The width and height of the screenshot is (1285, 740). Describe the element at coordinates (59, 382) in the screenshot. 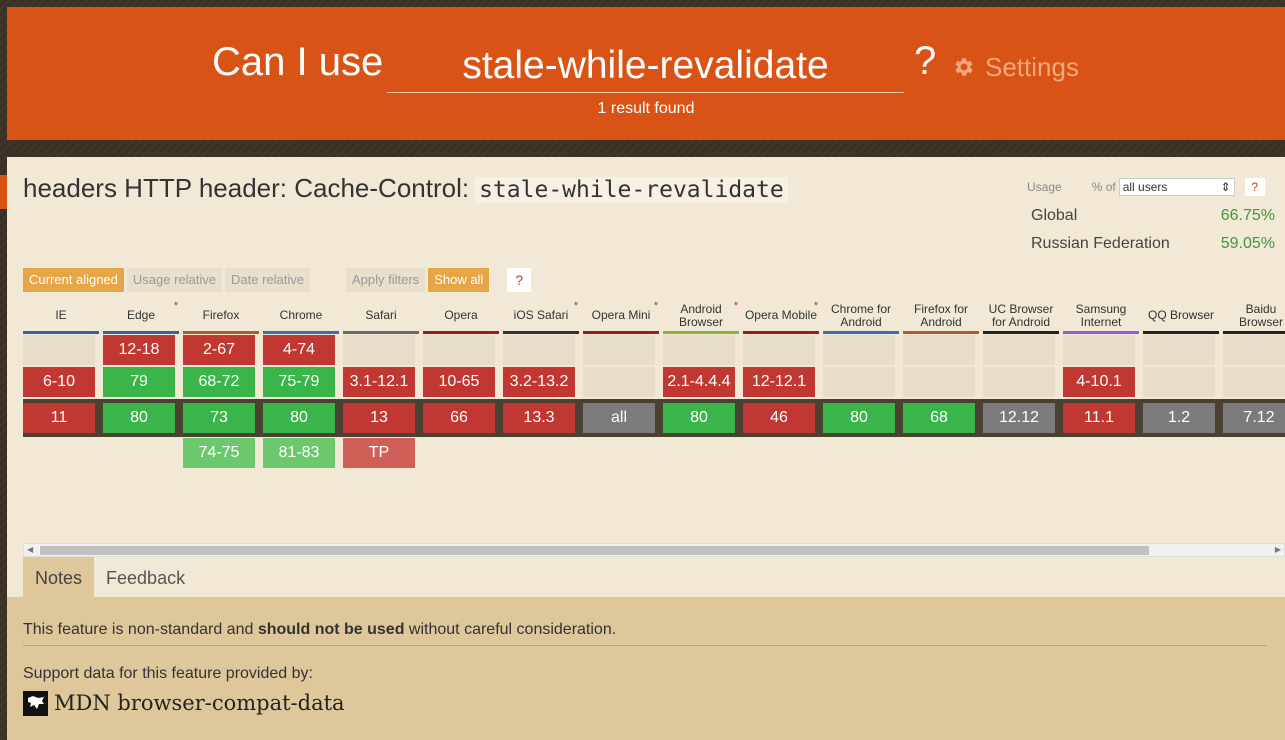

I see `support-cell: 6-10` at that location.